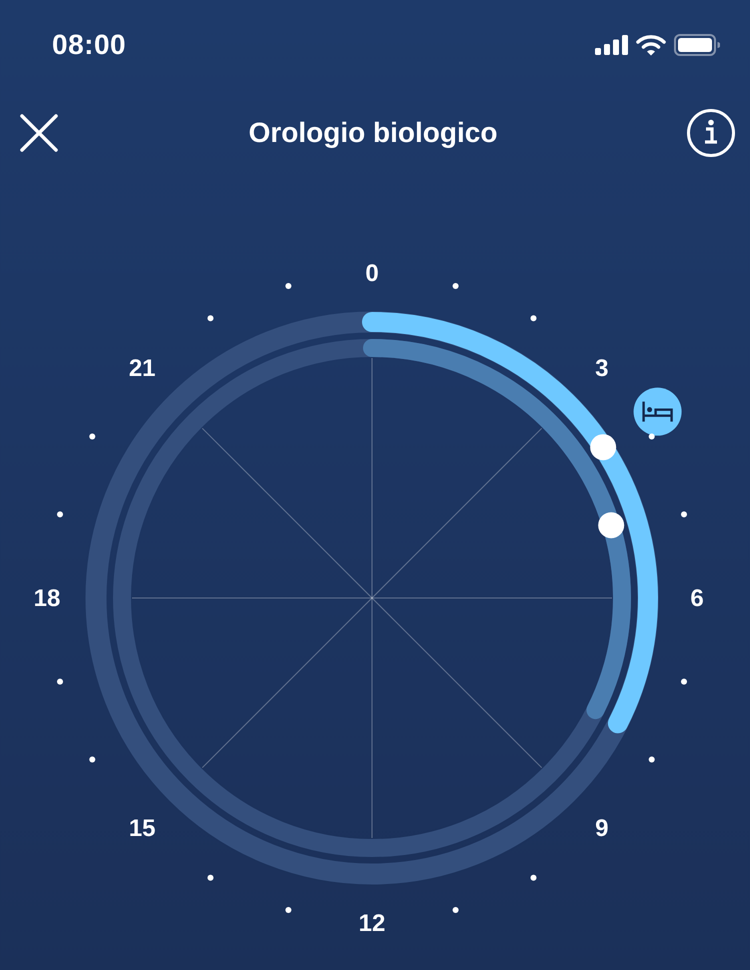 Image resolution: width=750 pixels, height=970 pixels. I want to click on close-button, so click(39, 133).